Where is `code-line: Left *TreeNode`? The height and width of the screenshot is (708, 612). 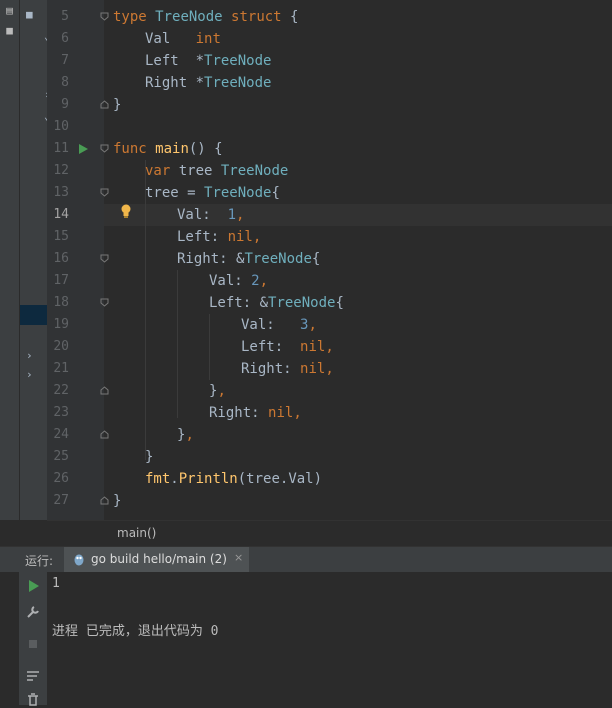 code-line: Left *TreeNode is located at coordinates (208, 61).